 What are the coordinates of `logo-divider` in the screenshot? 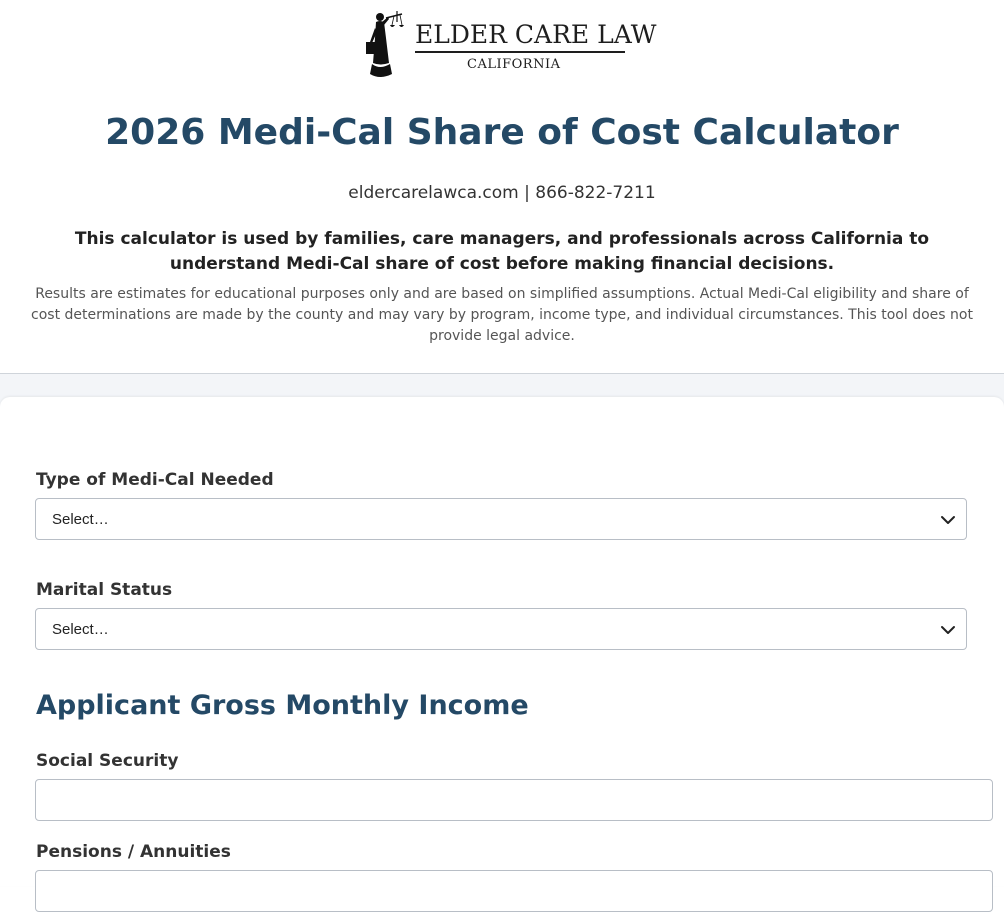 It's located at (520, 52).